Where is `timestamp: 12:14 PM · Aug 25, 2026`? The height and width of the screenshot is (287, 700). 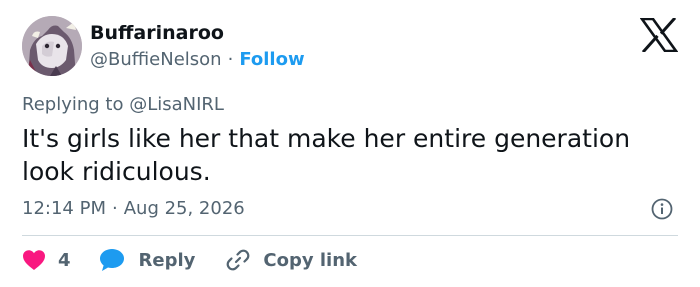
timestamp: 12:14 PM · Aug 25, 2026 is located at coordinates (133, 208).